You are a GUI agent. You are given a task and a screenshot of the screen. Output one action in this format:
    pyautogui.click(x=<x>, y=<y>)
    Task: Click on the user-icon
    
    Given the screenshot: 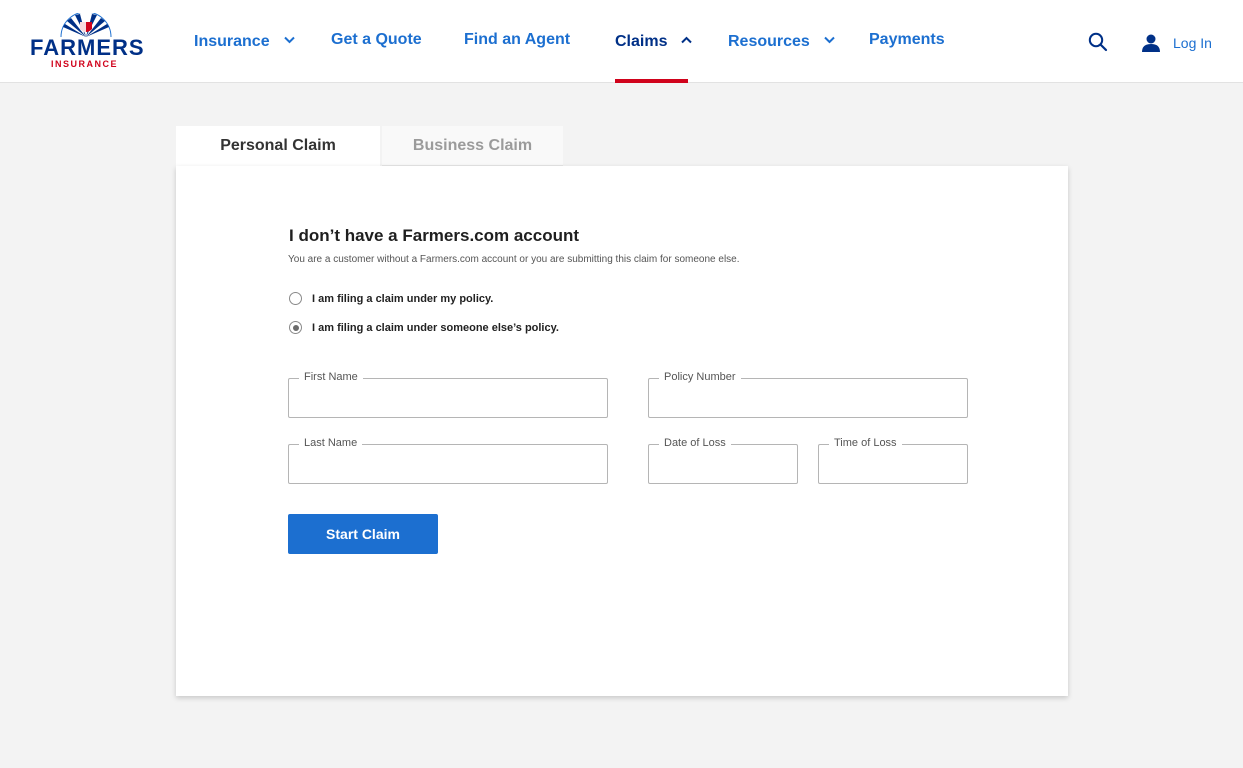 What is the action you would take?
    pyautogui.click(x=1151, y=43)
    